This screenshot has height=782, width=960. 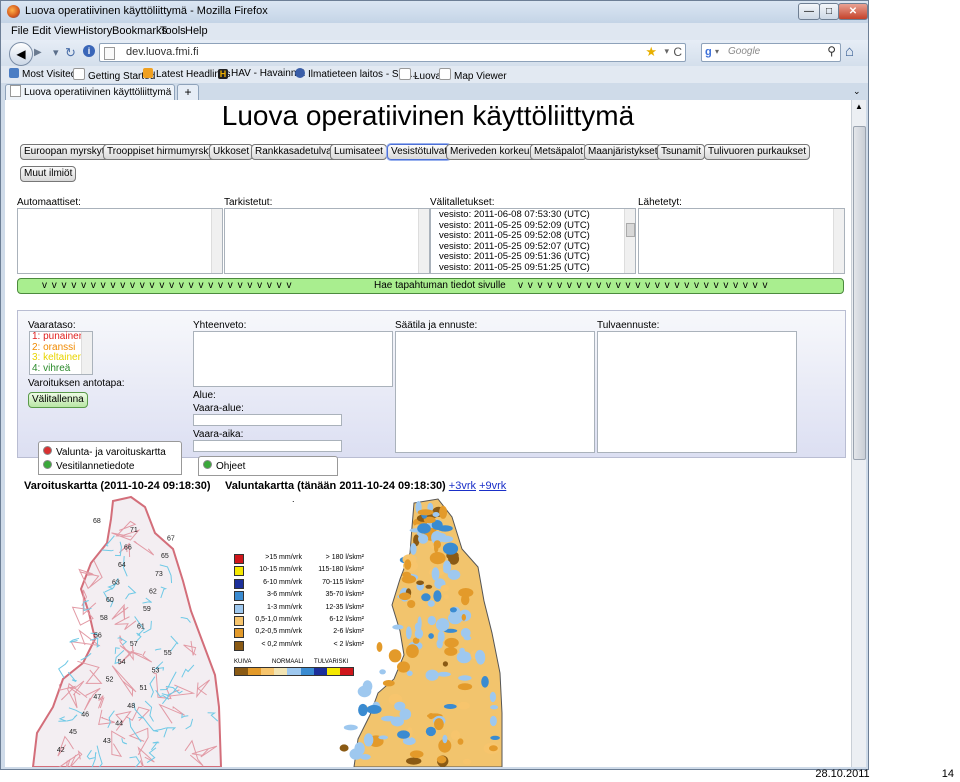 What do you see at coordinates (492, 486) in the screenshot?
I see `plus-9vrk-link: +9vrk` at bounding box center [492, 486].